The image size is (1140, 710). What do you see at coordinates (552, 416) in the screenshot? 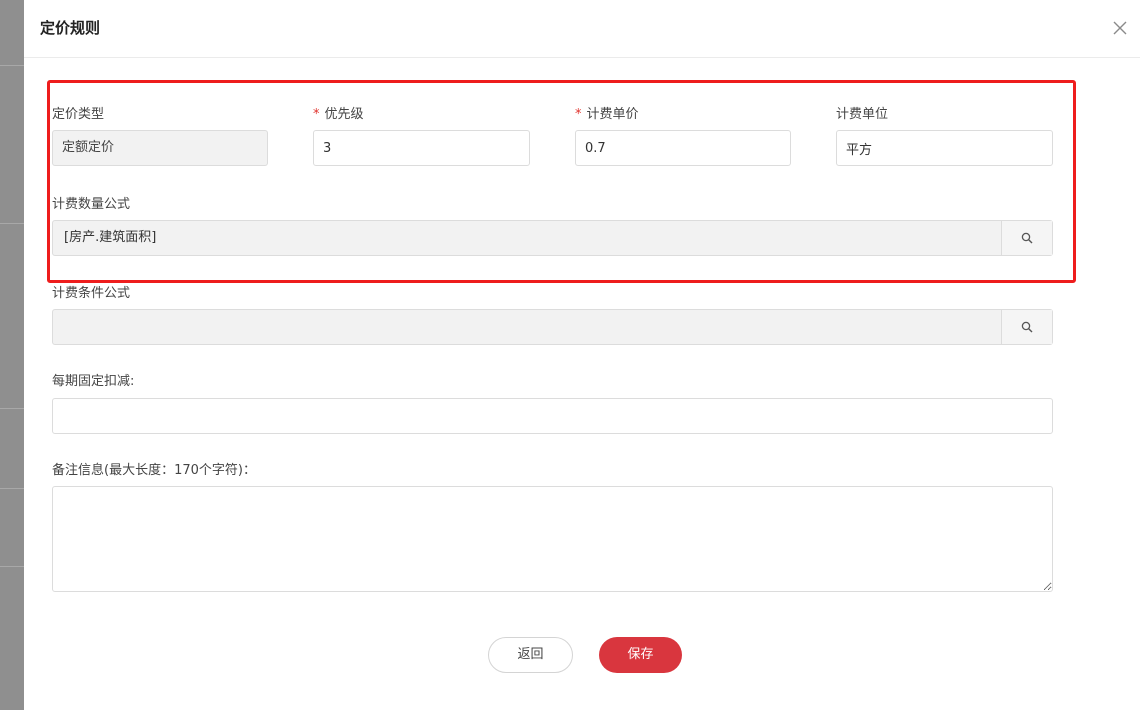
I see `fixed-deduction-input` at bounding box center [552, 416].